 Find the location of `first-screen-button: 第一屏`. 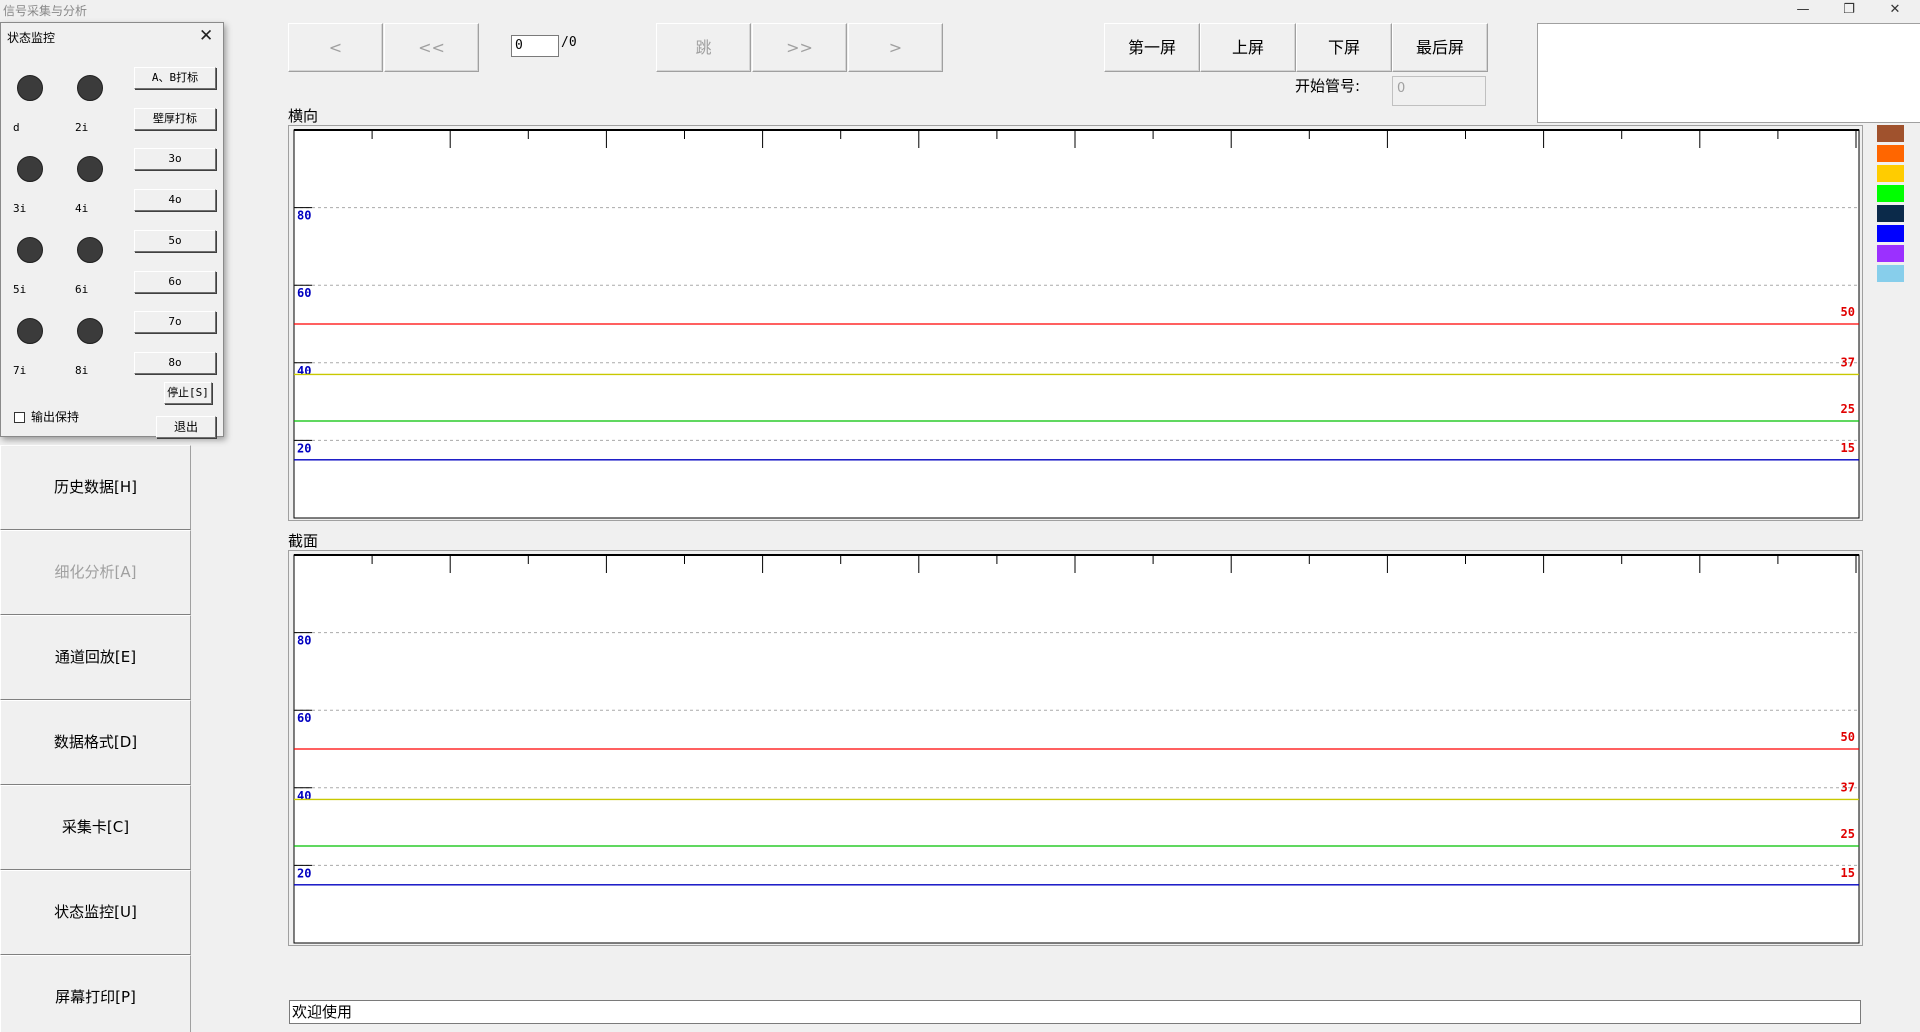

first-screen-button: 第一屏 is located at coordinates (1152, 47).